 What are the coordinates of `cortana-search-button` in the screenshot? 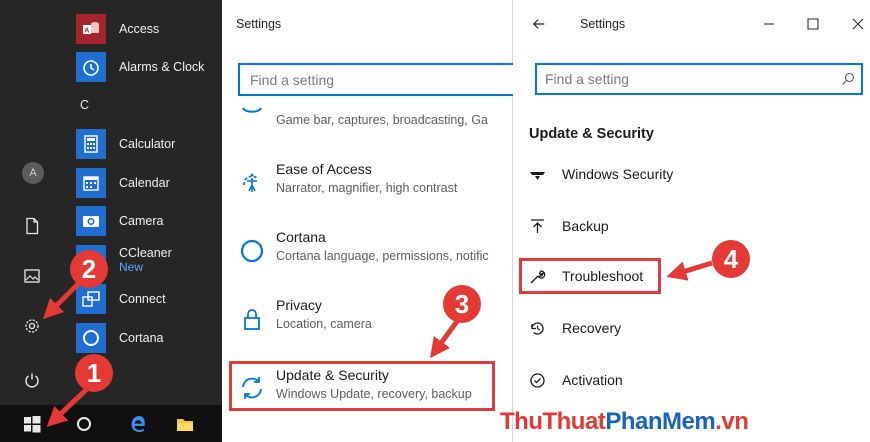 It's located at (84, 423).